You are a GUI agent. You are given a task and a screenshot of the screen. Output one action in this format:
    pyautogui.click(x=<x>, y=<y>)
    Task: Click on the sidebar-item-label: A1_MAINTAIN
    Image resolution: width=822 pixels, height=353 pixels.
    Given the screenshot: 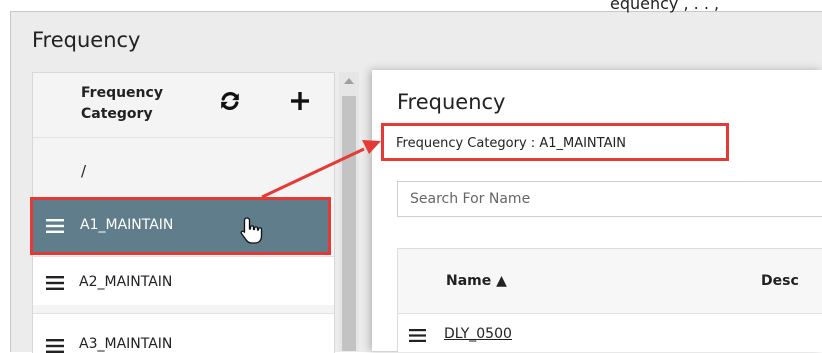 What is the action you would take?
    pyautogui.click(x=127, y=225)
    